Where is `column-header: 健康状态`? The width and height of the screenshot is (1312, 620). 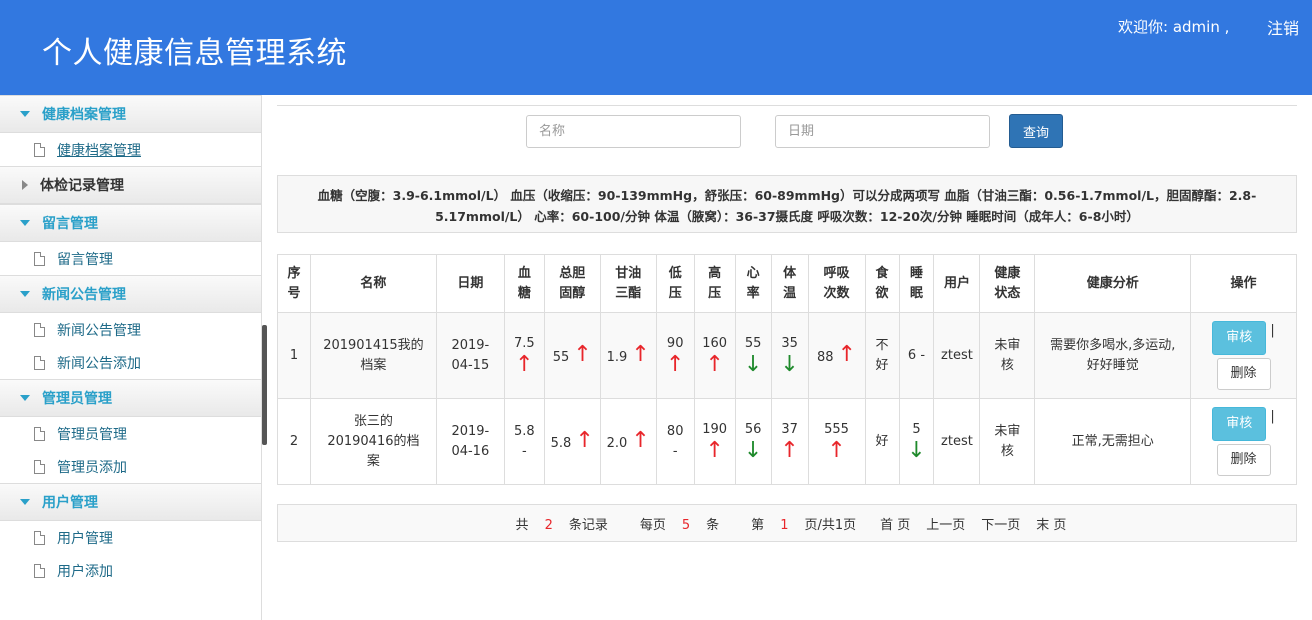
column-header: 健康状态 is located at coordinates (1007, 283).